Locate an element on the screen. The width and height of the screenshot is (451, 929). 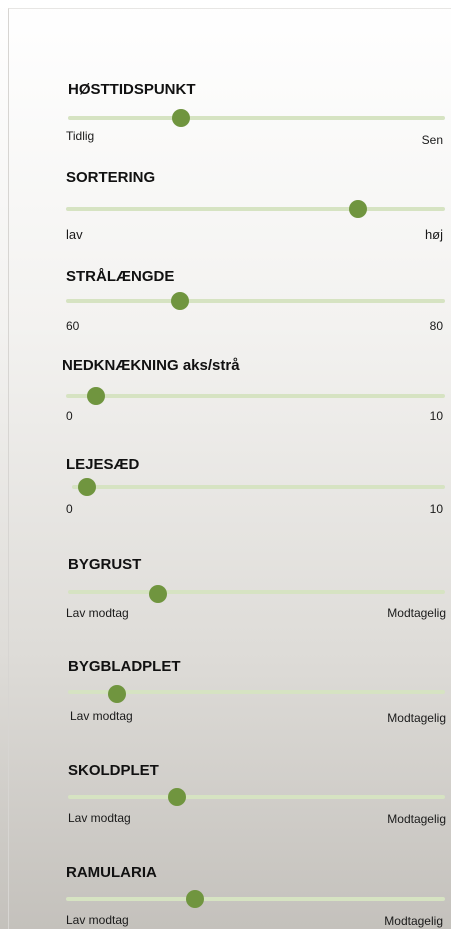
slider-title: SORTERING is located at coordinates (111, 177).